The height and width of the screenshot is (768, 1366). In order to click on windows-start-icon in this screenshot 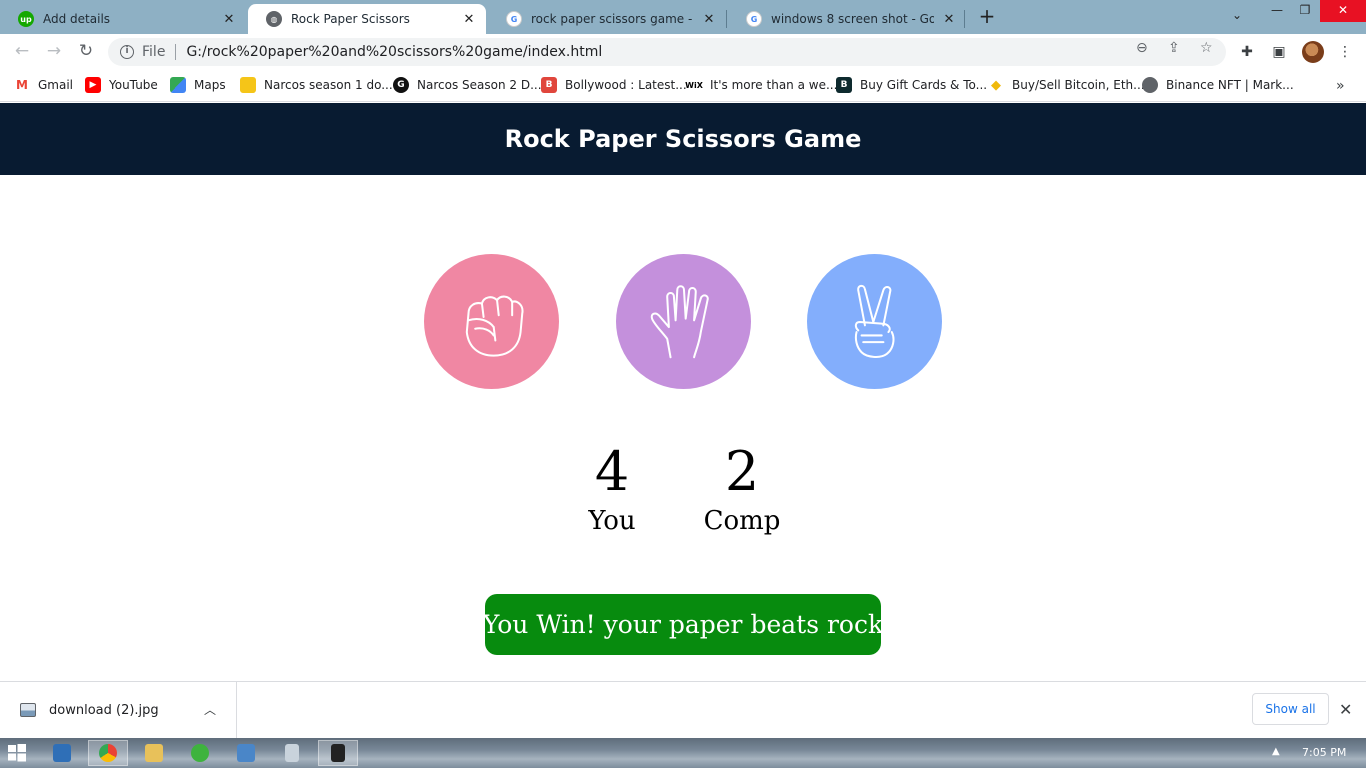, I will do `click(17, 753)`.